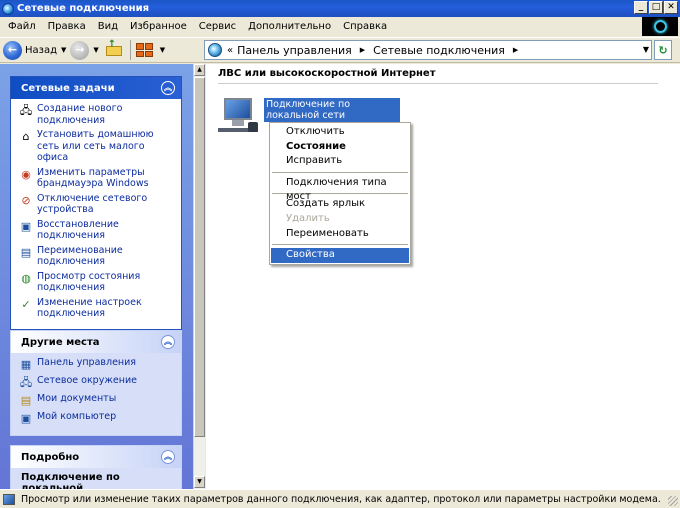 This screenshot has width=680, height=508. I want to click on breadcrumb-control-panel: Панель управления, so click(294, 50).